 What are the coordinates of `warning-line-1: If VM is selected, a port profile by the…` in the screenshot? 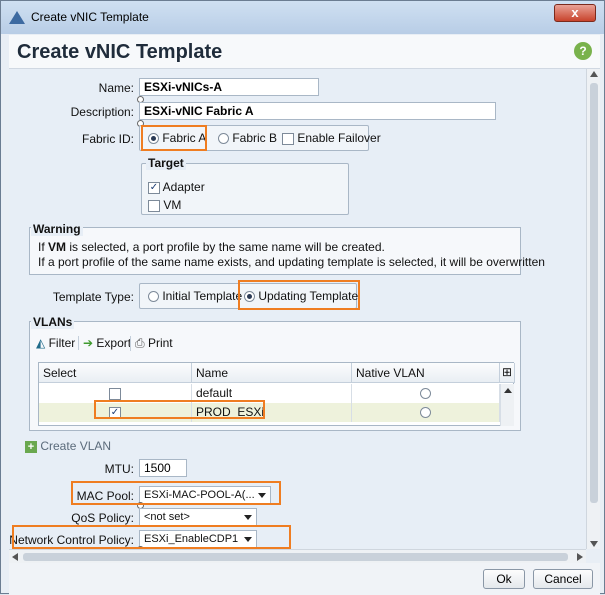 It's located at (211, 247).